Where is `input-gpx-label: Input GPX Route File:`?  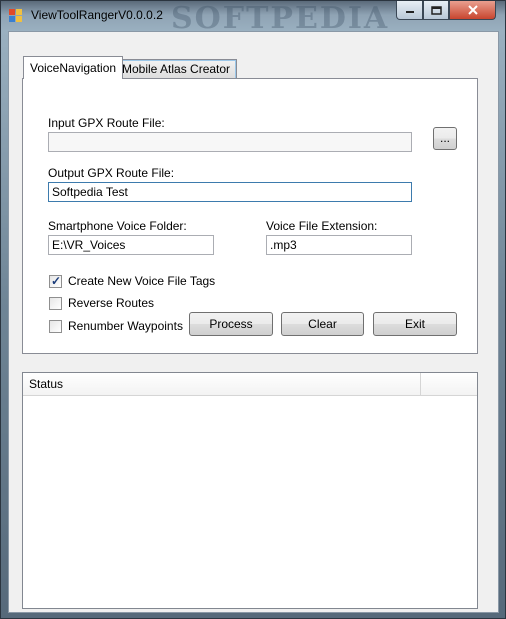 input-gpx-label: Input GPX Route File: is located at coordinates (106, 123).